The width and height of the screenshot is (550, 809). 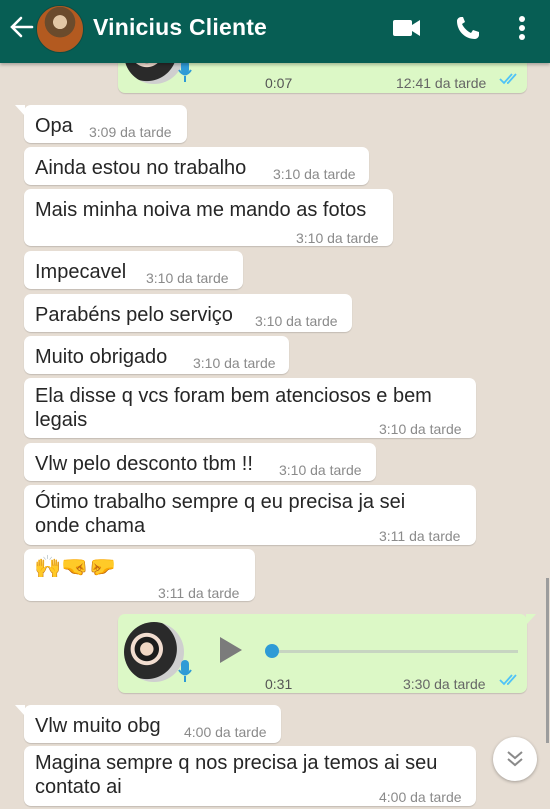 What do you see at coordinates (54, 126) in the screenshot?
I see `message-text: Opa` at bounding box center [54, 126].